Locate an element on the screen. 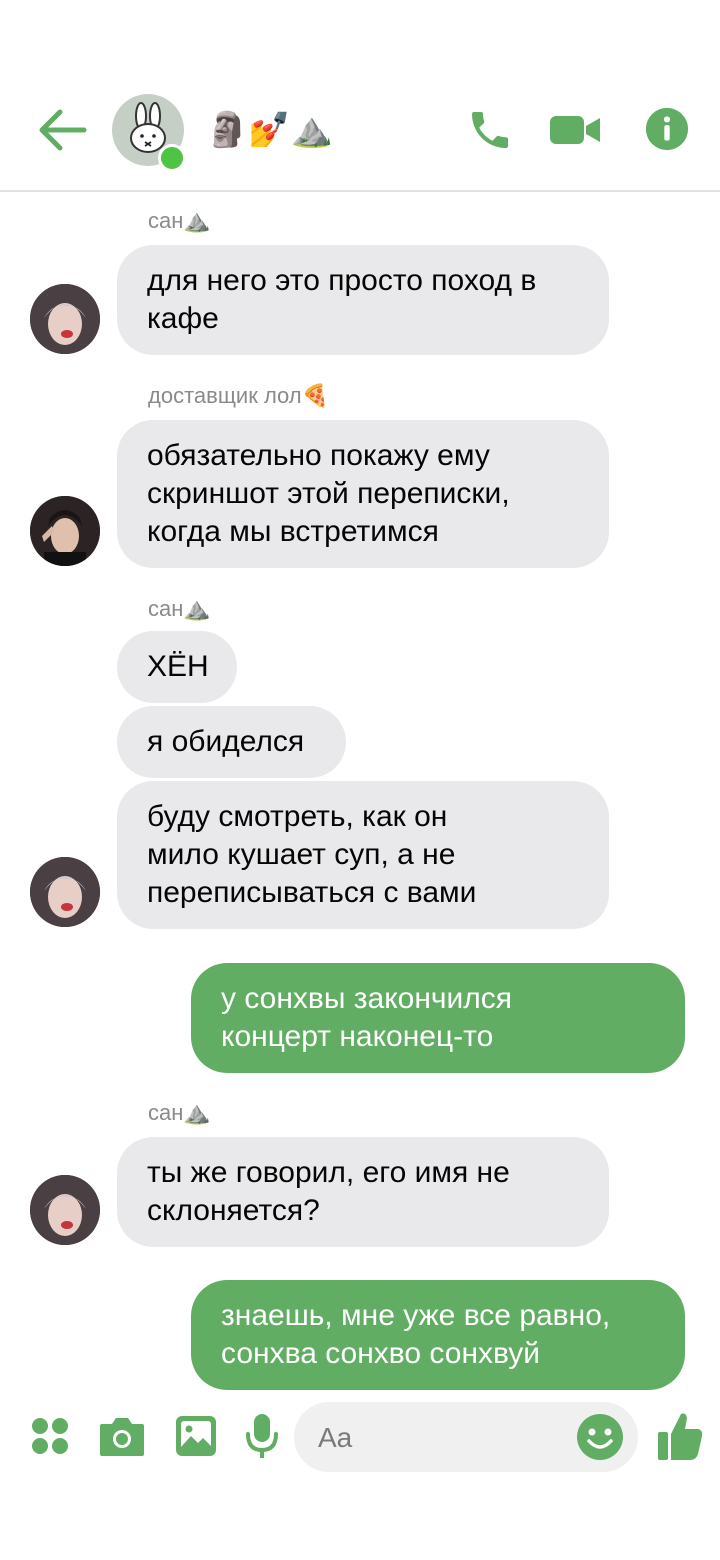 Image resolution: width=720 pixels, height=1560 pixels. gallery-icon is located at coordinates (196, 1436).